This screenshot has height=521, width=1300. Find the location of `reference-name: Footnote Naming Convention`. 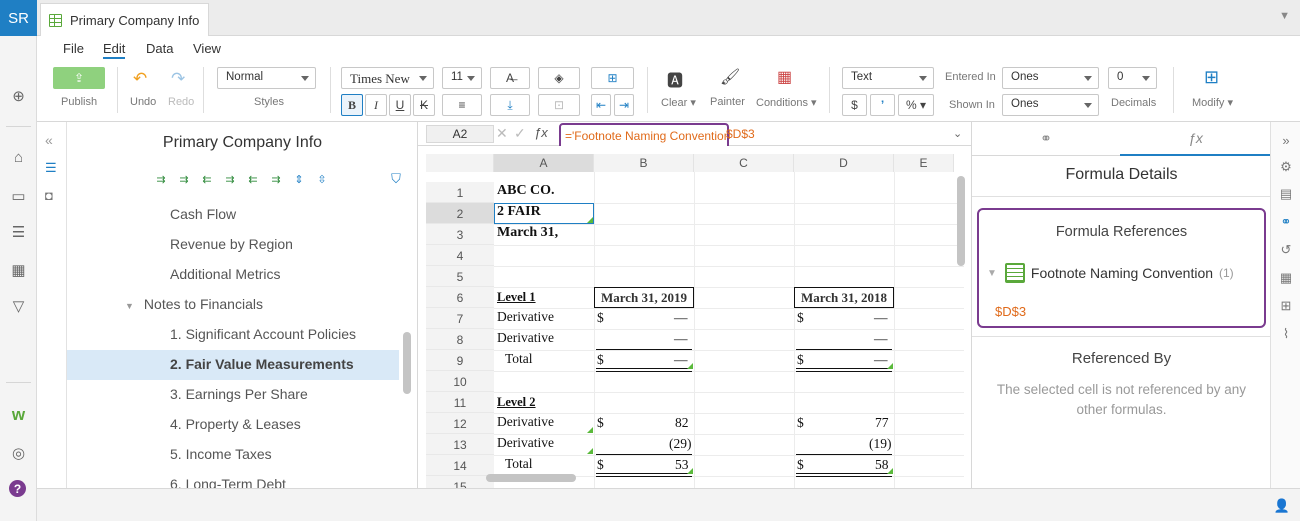

reference-name: Footnote Naming Convention is located at coordinates (1122, 273).